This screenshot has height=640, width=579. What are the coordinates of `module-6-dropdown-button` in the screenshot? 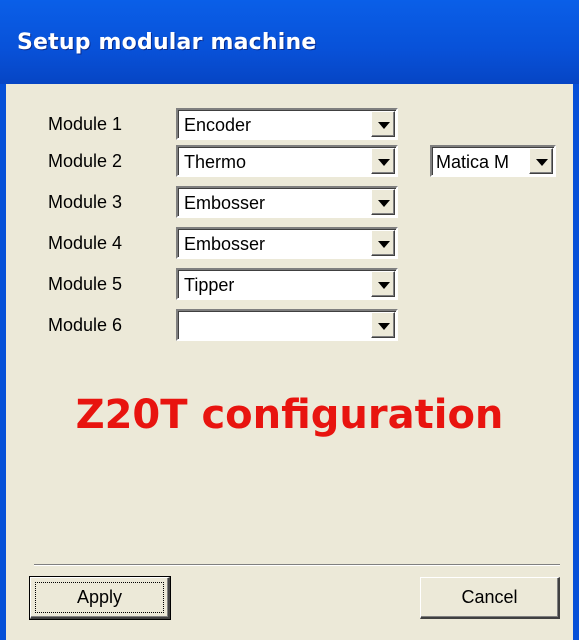 It's located at (383, 325).